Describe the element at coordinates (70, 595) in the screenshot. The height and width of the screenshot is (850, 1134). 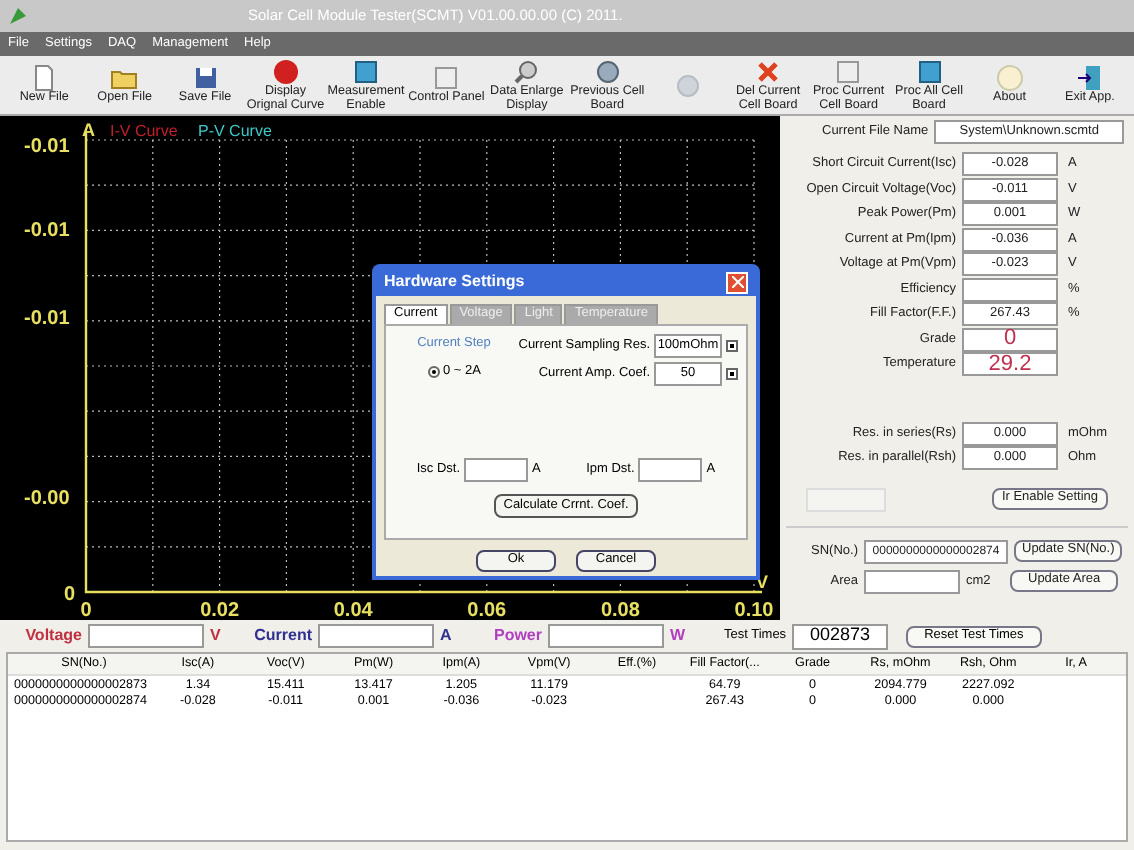
I see `y-tick-label: 0` at that location.